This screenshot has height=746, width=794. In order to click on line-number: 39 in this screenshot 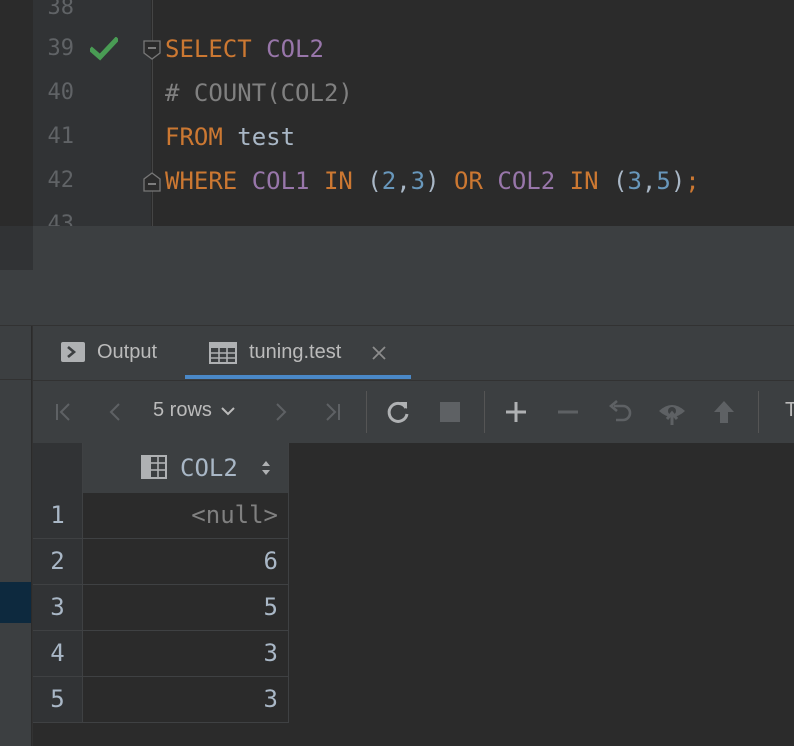, I will do `click(61, 48)`.